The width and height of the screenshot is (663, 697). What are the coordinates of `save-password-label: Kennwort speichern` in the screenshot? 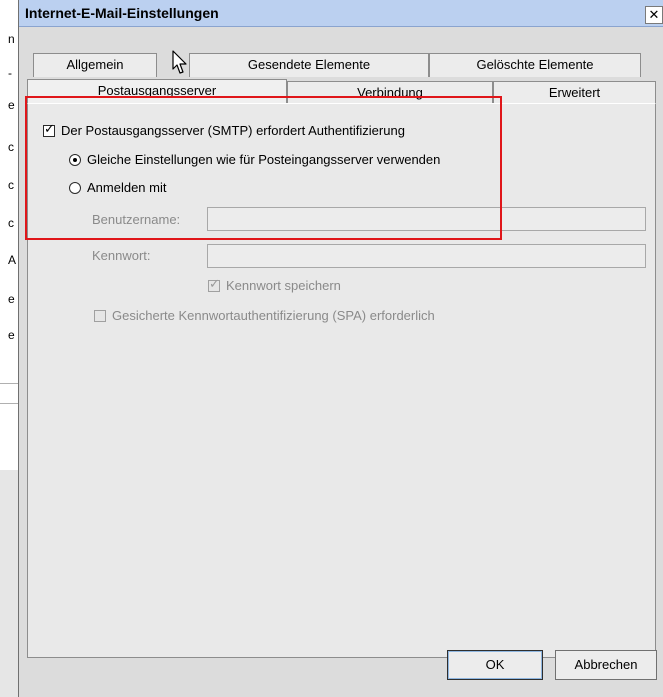 It's located at (283, 285).